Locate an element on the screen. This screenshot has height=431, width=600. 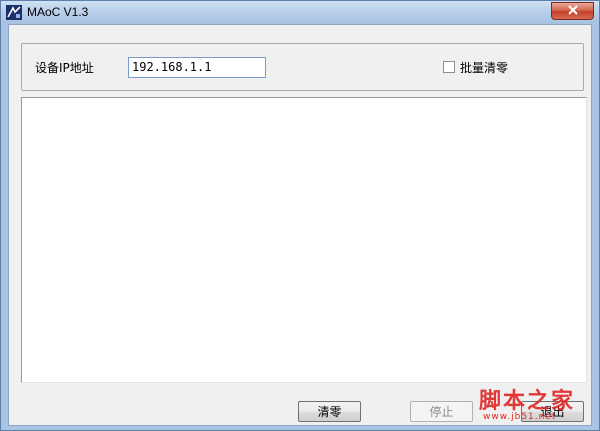
window-title: MAoC V1.3 is located at coordinates (58, 12).